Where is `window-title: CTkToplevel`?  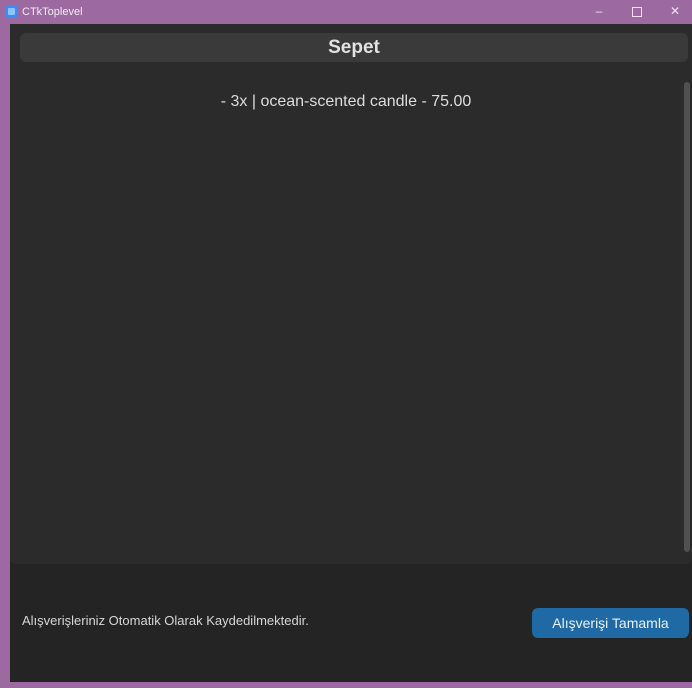 window-title: CTkToplevel is located at coordinates (52, 12).